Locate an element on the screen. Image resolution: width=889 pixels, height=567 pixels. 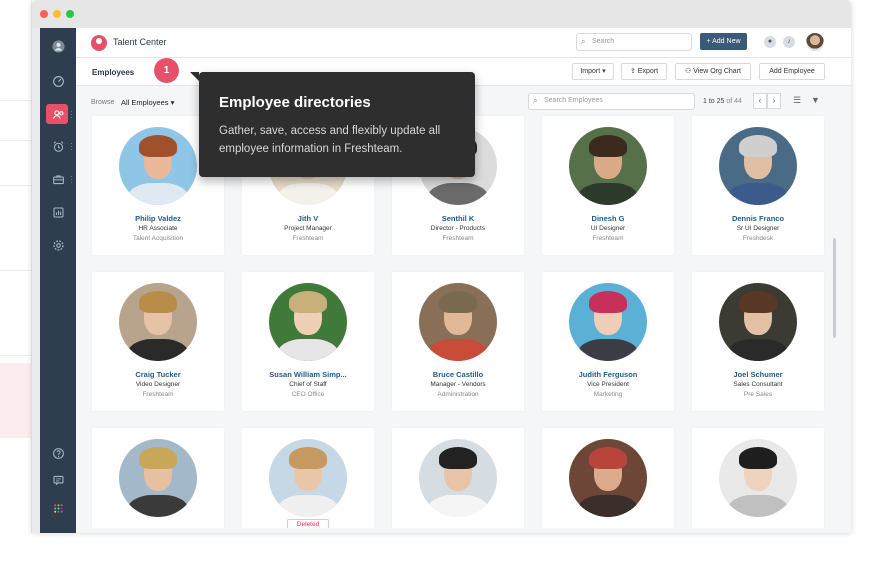
employee-role: Vice President is located at coordinates (608, 384).